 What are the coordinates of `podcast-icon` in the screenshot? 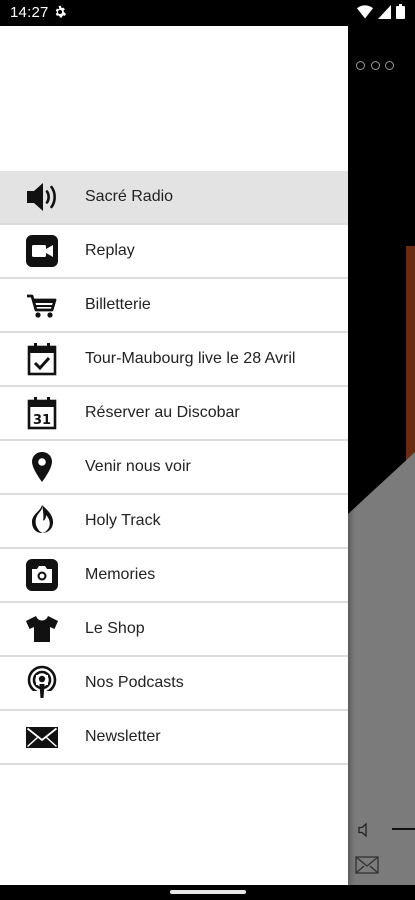 It's located at (42, 683).